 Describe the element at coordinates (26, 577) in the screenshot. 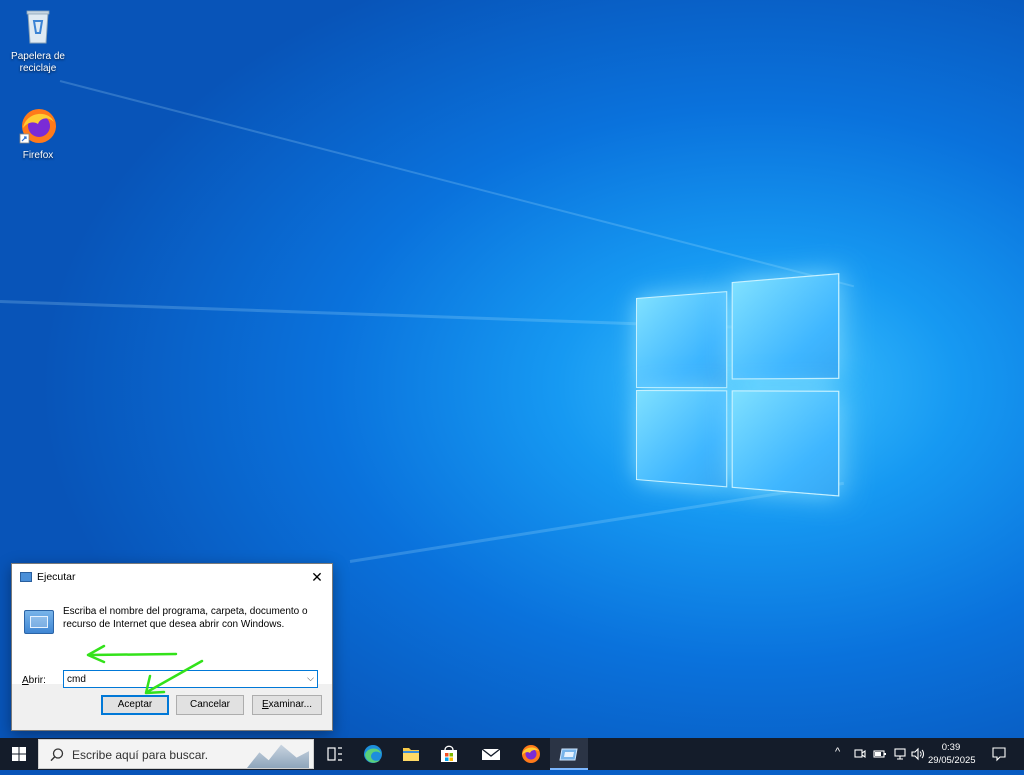

I see `run-app-icon` at that location.